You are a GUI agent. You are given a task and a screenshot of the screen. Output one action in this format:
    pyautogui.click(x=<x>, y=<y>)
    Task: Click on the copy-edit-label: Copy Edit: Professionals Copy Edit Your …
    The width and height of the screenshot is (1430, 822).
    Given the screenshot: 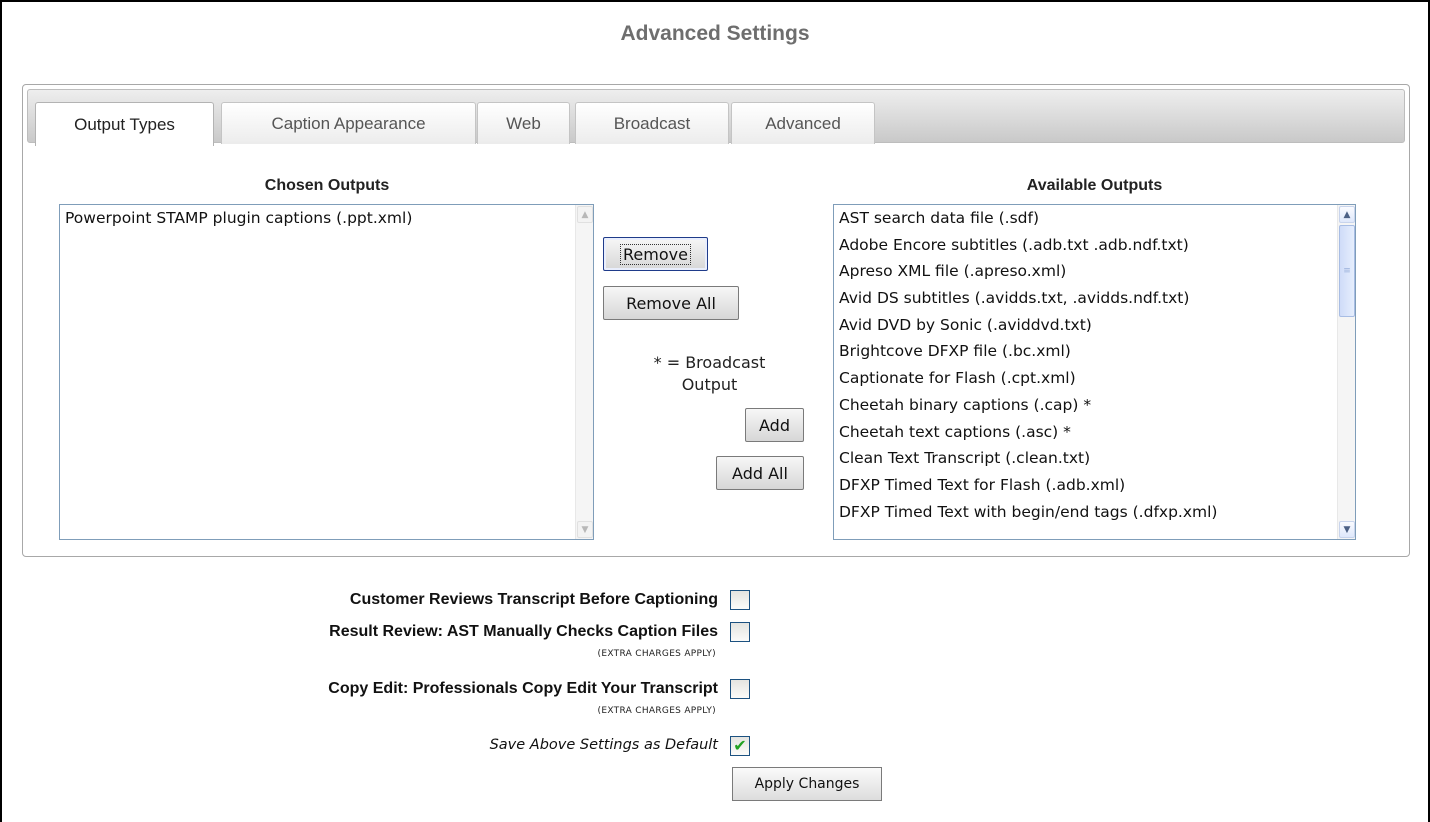 What is the action you would take?
    pyautogui.click(x=523, y=688)
    